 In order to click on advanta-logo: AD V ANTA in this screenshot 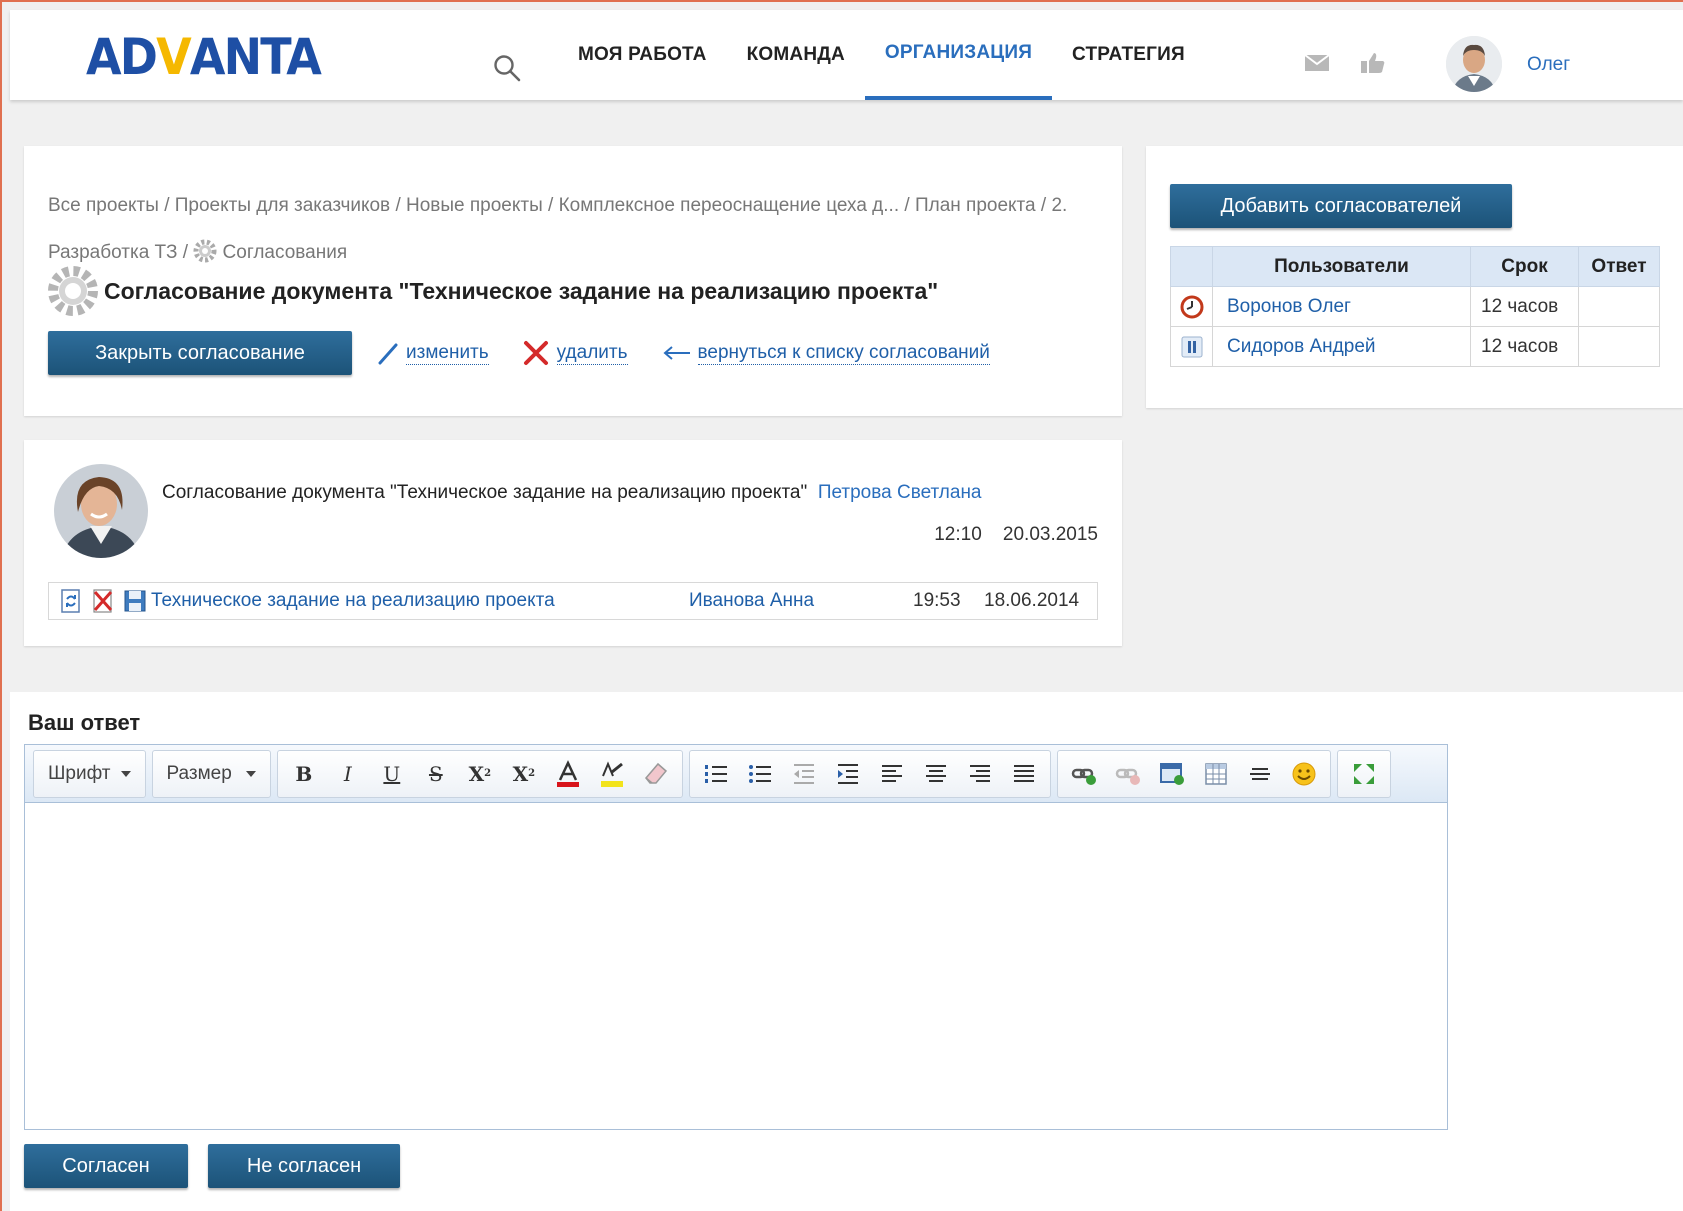, I will do `click(204, 57)`.